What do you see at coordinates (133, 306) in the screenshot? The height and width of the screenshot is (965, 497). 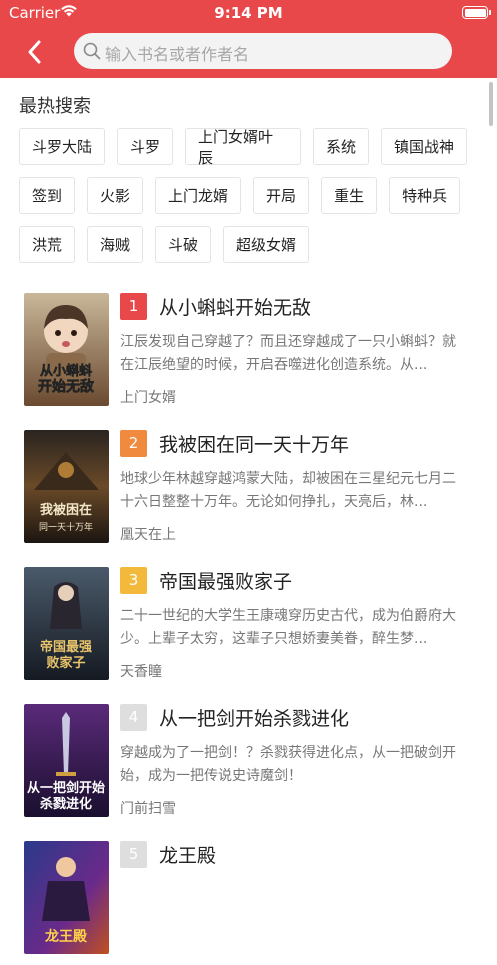 I see `rank-badge: 1` at bounding box center [133, 306].